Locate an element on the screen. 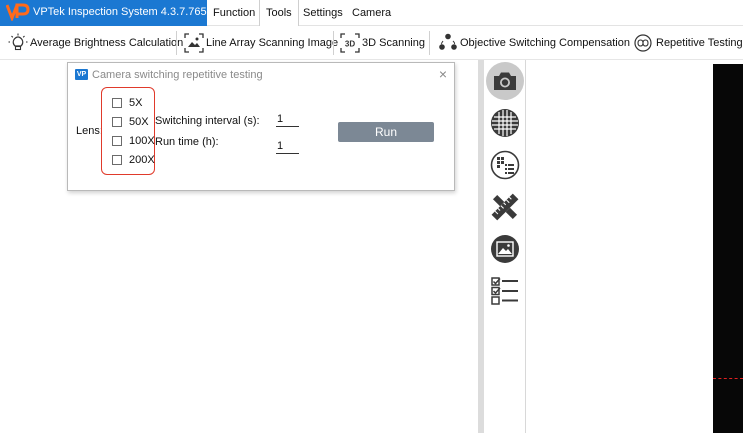 Image resolution: width=743 pixels, height=433 pixels. run-time-label: Run time (h): is located at coordinates (187, 142).